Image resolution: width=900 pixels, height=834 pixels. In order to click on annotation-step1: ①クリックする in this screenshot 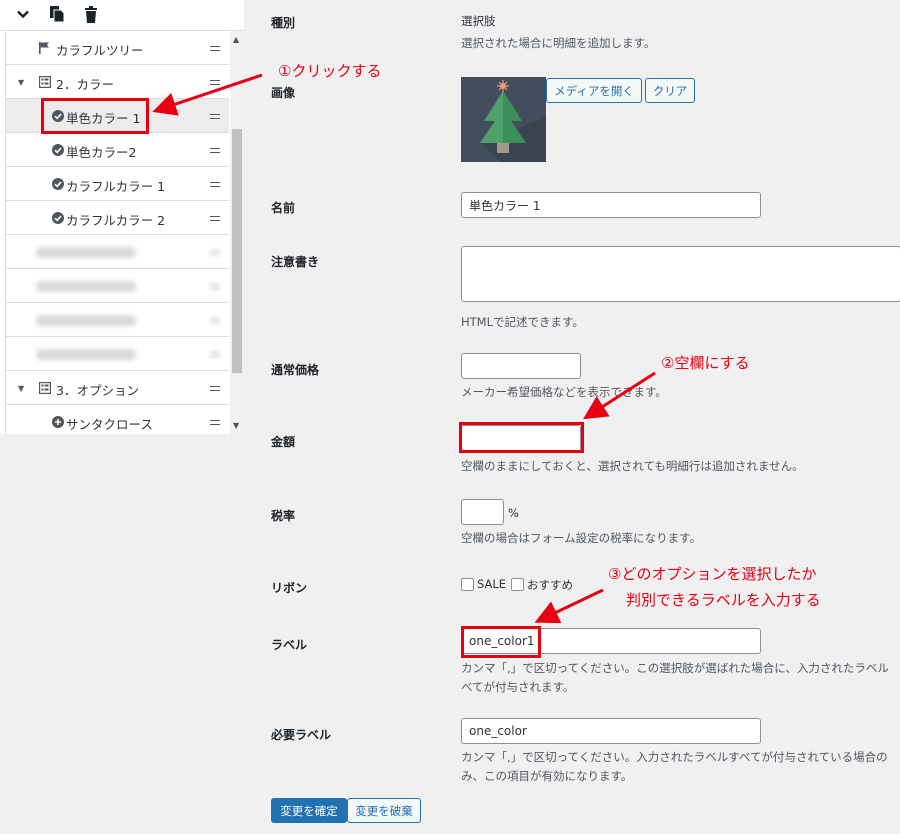, I will do `click(330, 71)`.